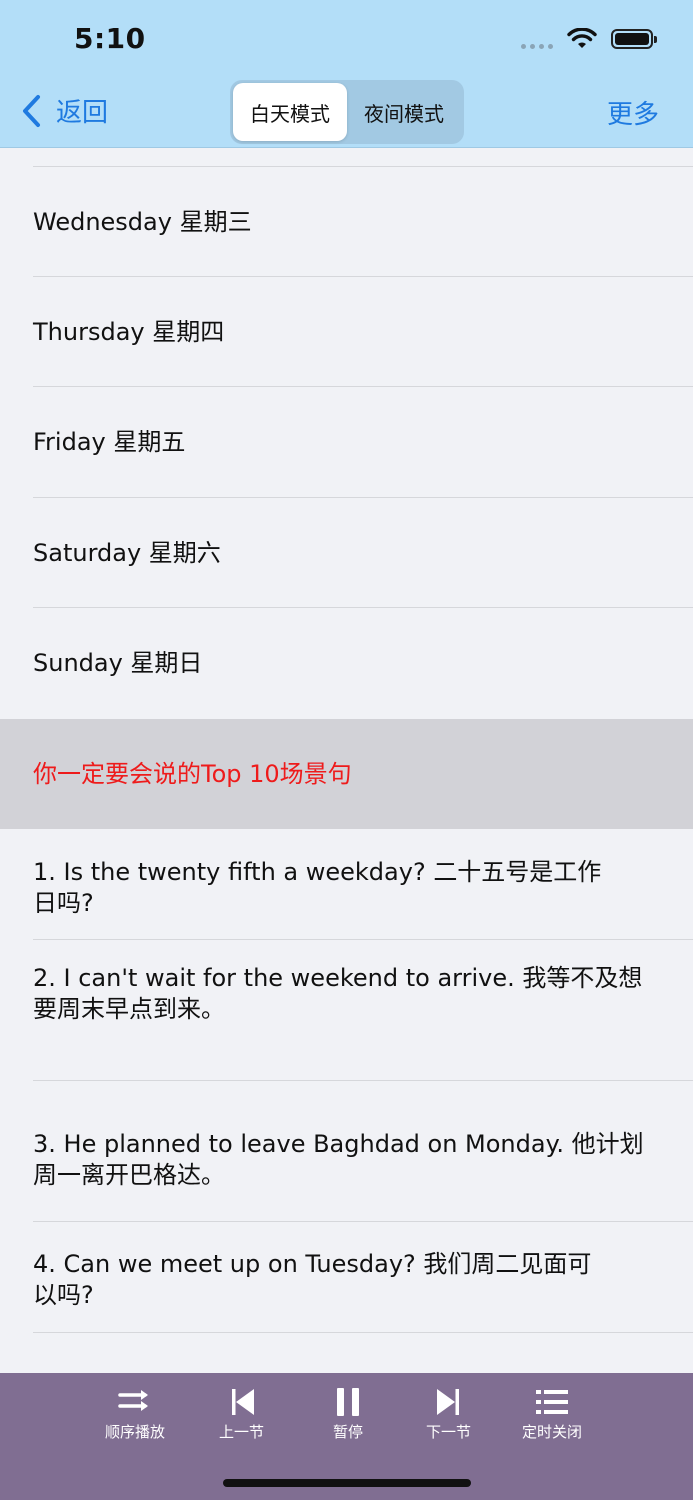 The image size is (693, 1500). I want to click on list-item-text: 4. Can we meet up on Tuesday? 我们周二见面可以吗?, so click(312, 1279).